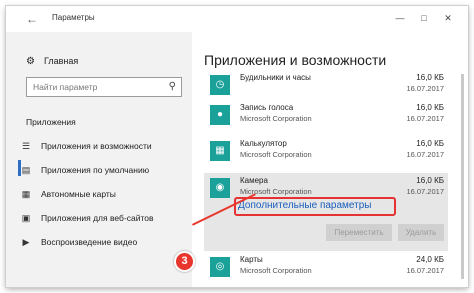 This screenshot has width=474, height=293. I want to click on sidebar-item-video-playback: ▶ Воспроизведение видео, so click(79, 242).